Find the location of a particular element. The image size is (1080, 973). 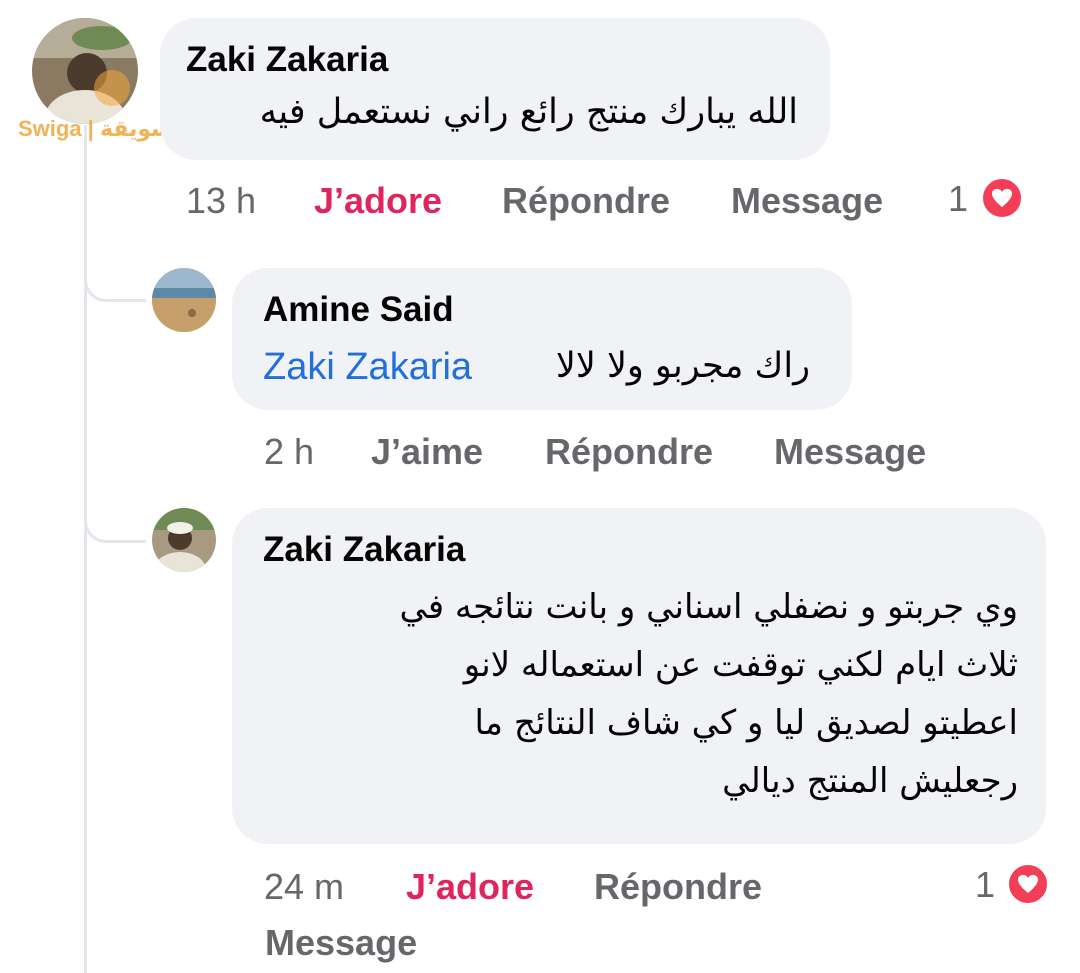

comment-text: راك مجربو ولا لالا is located at coordinates (682, 366).